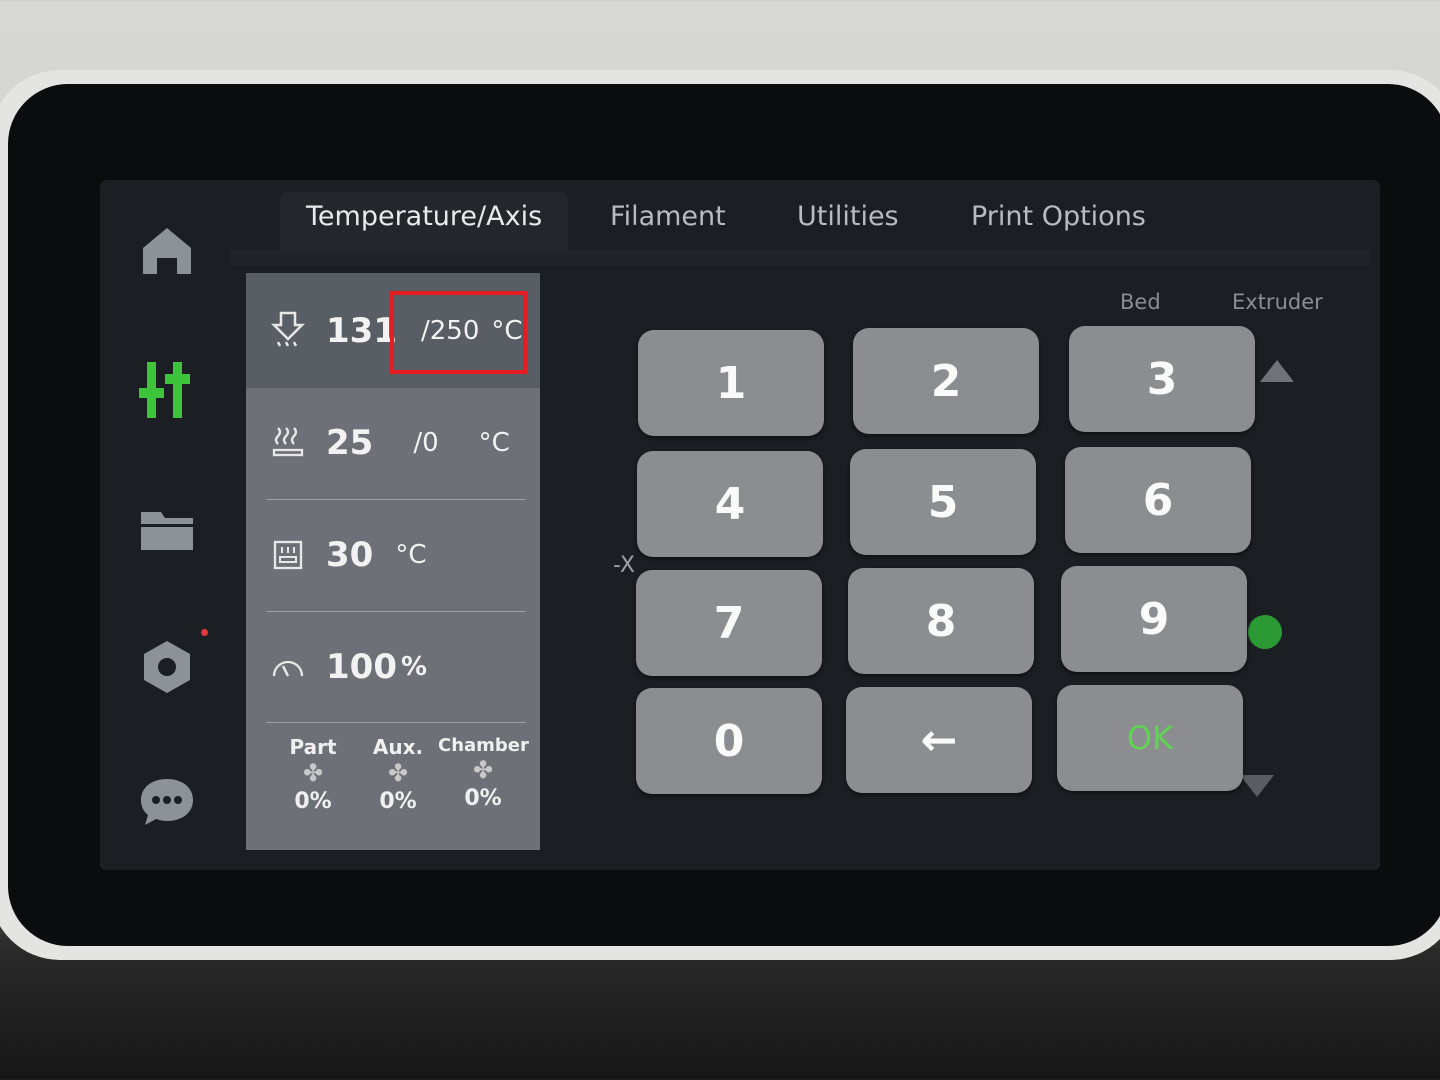 This screenshot has width=1440, height=1080. What do you see at coordinates (1154, 619) in the screenshot?
I see `key-9: 9` at bounding box center [1154, 619].